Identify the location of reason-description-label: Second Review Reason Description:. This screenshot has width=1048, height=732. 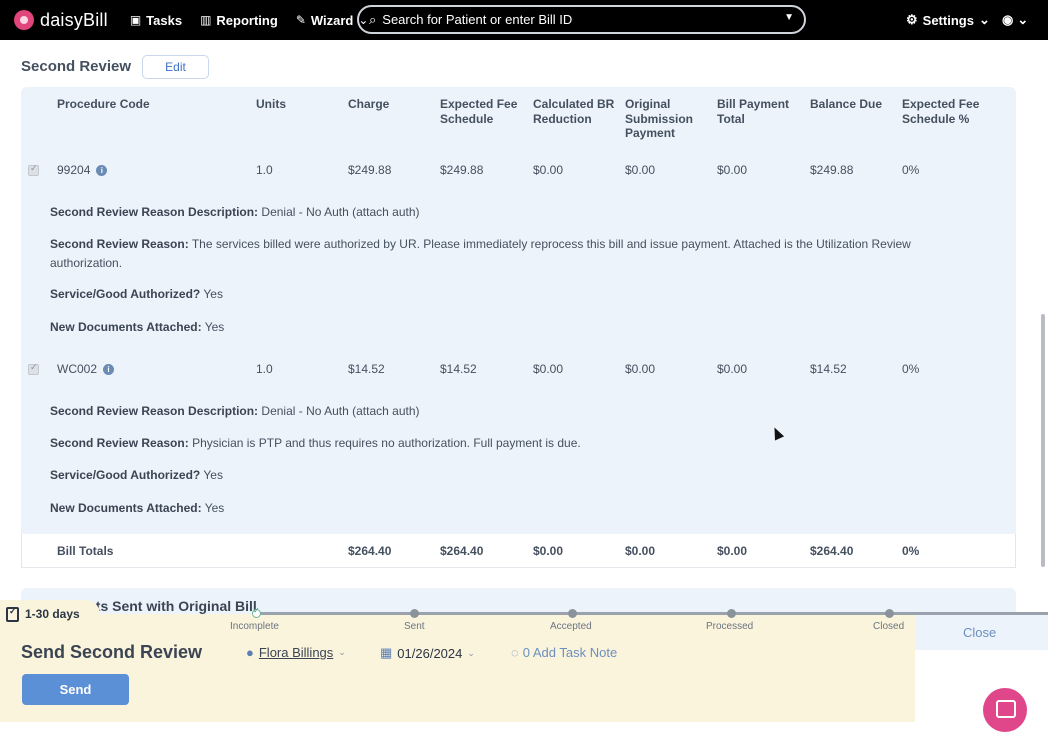
(154, 411).